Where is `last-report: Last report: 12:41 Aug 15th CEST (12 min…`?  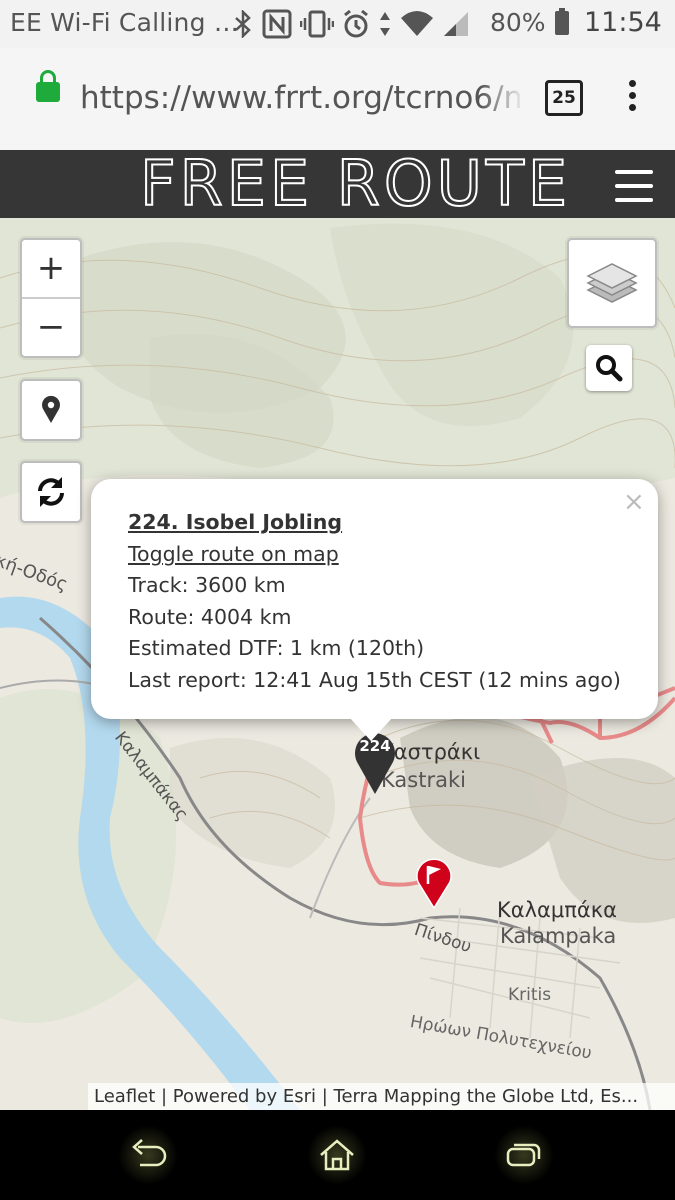
last-report: Last report: 12:41 Aug 15th CEST (12 min… is located at coordinates (374, 679).